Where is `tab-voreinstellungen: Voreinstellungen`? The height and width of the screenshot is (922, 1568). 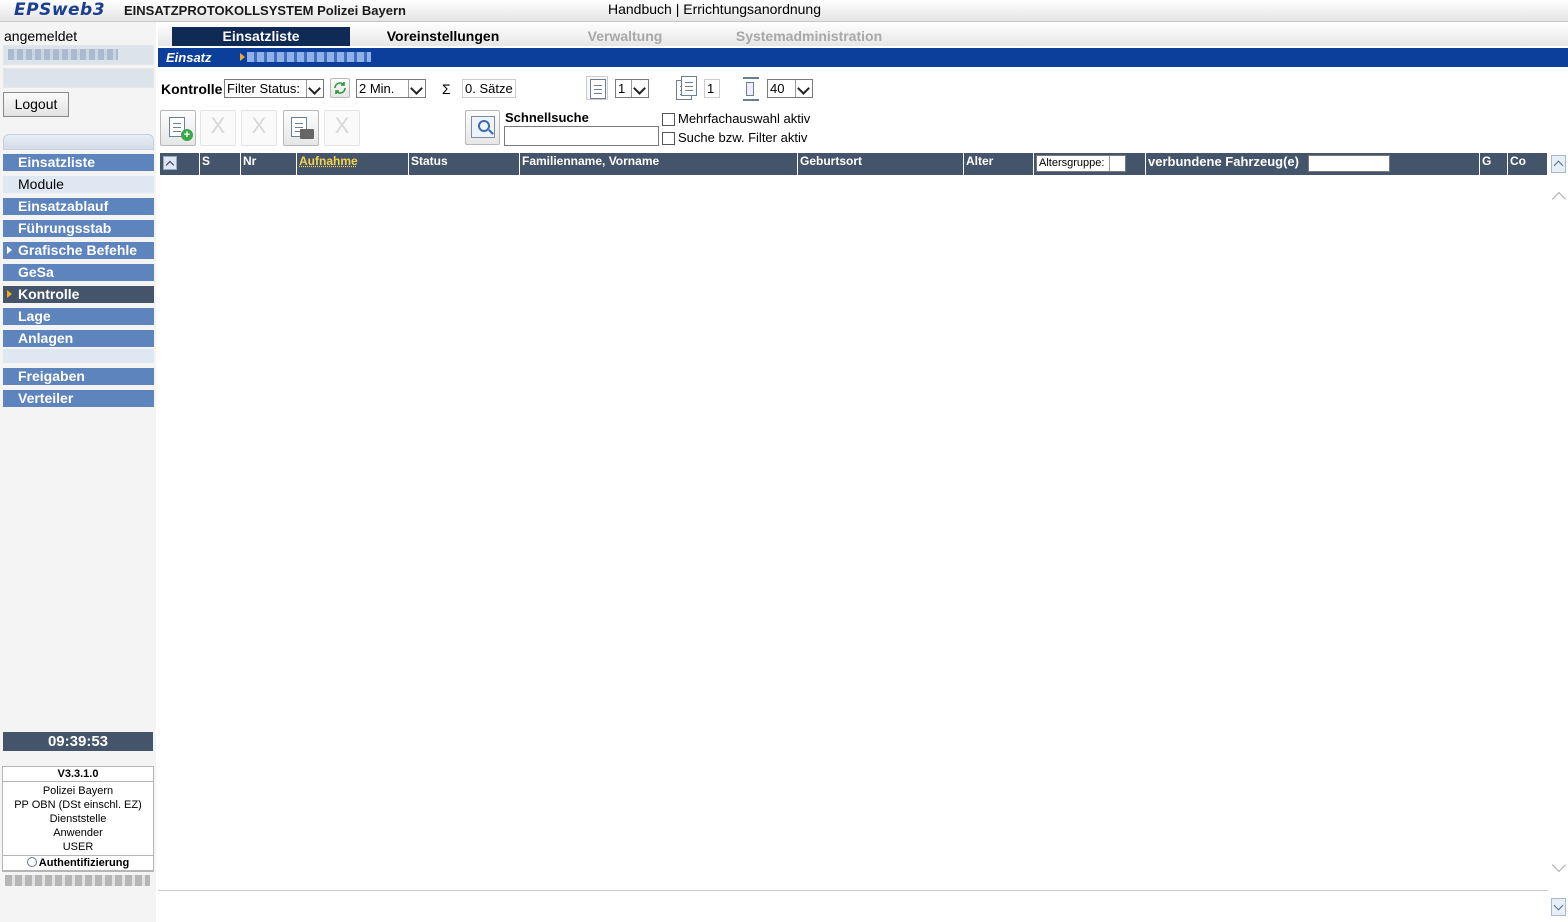
tab-voreinstellungen: Voreinstellungen is located at coordinates (443, 36).